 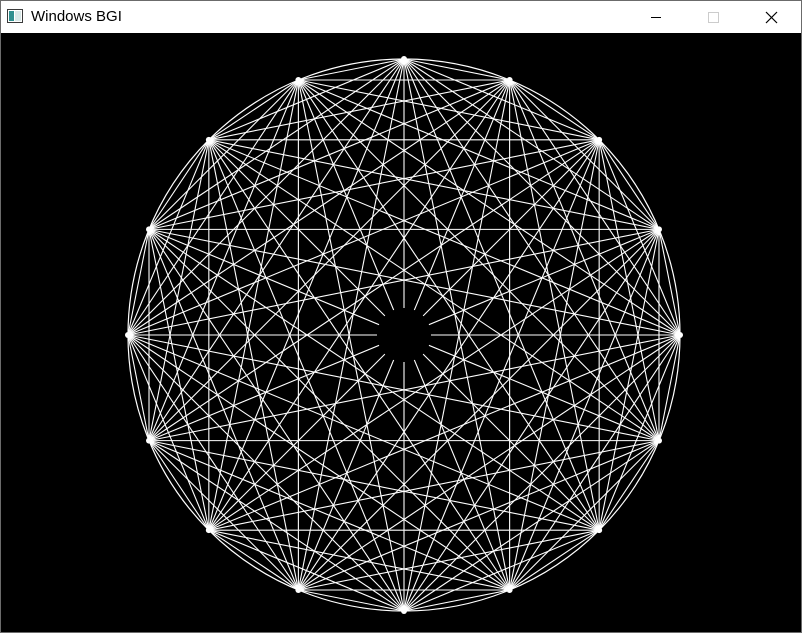 I want to click on title-bar: Windows BGI, so click(x=401, y=17).